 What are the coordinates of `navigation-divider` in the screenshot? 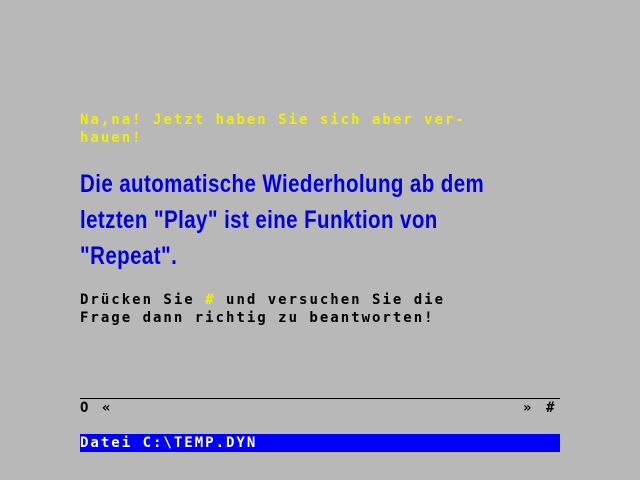 It's located at (320, 398).